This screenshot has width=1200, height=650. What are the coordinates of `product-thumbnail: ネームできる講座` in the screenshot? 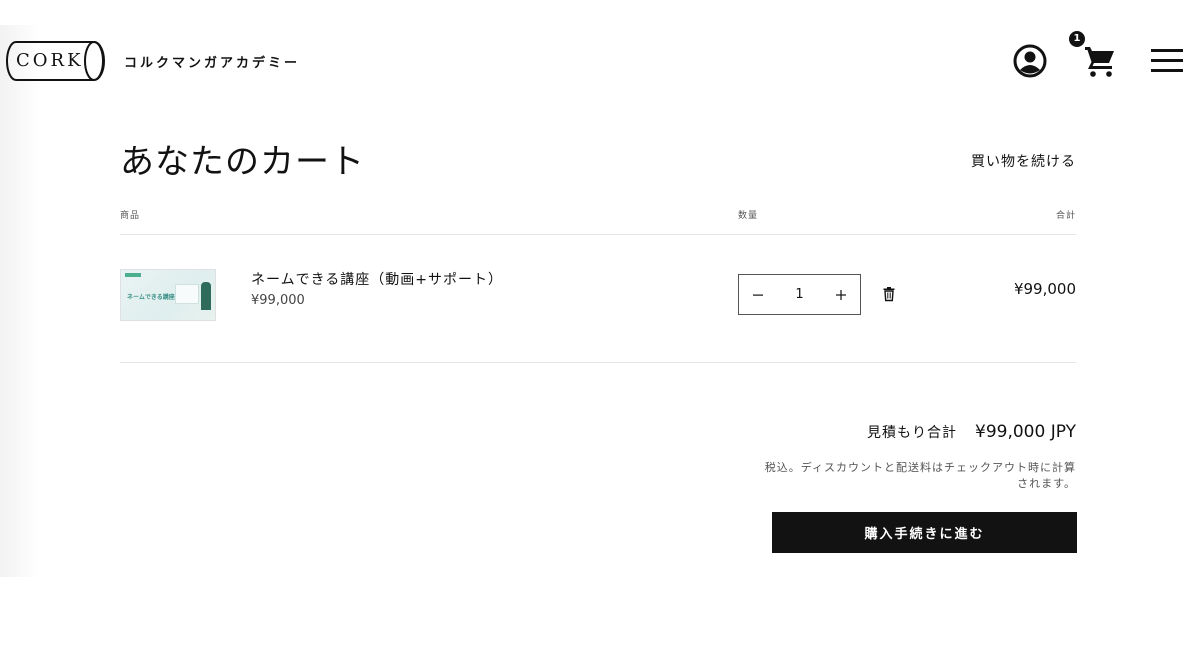 It's located at (168, 295).